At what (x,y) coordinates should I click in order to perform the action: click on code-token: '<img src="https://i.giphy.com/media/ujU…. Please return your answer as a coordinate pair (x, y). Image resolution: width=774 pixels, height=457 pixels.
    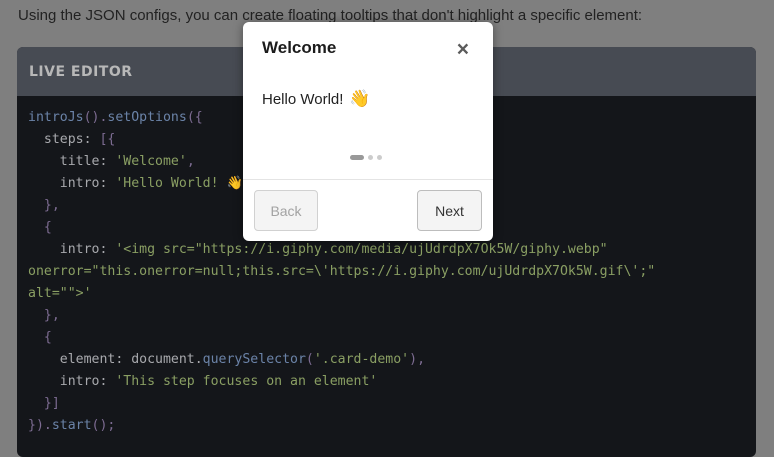
    Looking at the image, I should click on (361, 249).